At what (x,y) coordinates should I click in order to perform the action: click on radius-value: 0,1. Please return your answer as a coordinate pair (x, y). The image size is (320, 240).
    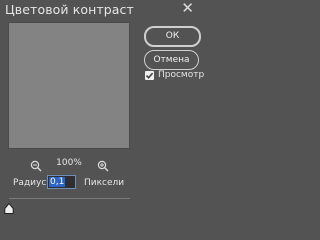
    Looking at the image, I should click on (57, 182).